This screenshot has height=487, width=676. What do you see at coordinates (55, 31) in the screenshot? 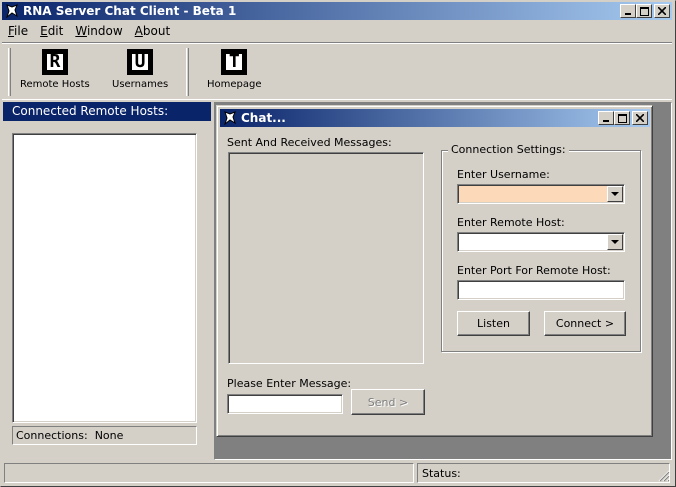
I see `menu-edit-label: dit` at bounding box center [55, 31].